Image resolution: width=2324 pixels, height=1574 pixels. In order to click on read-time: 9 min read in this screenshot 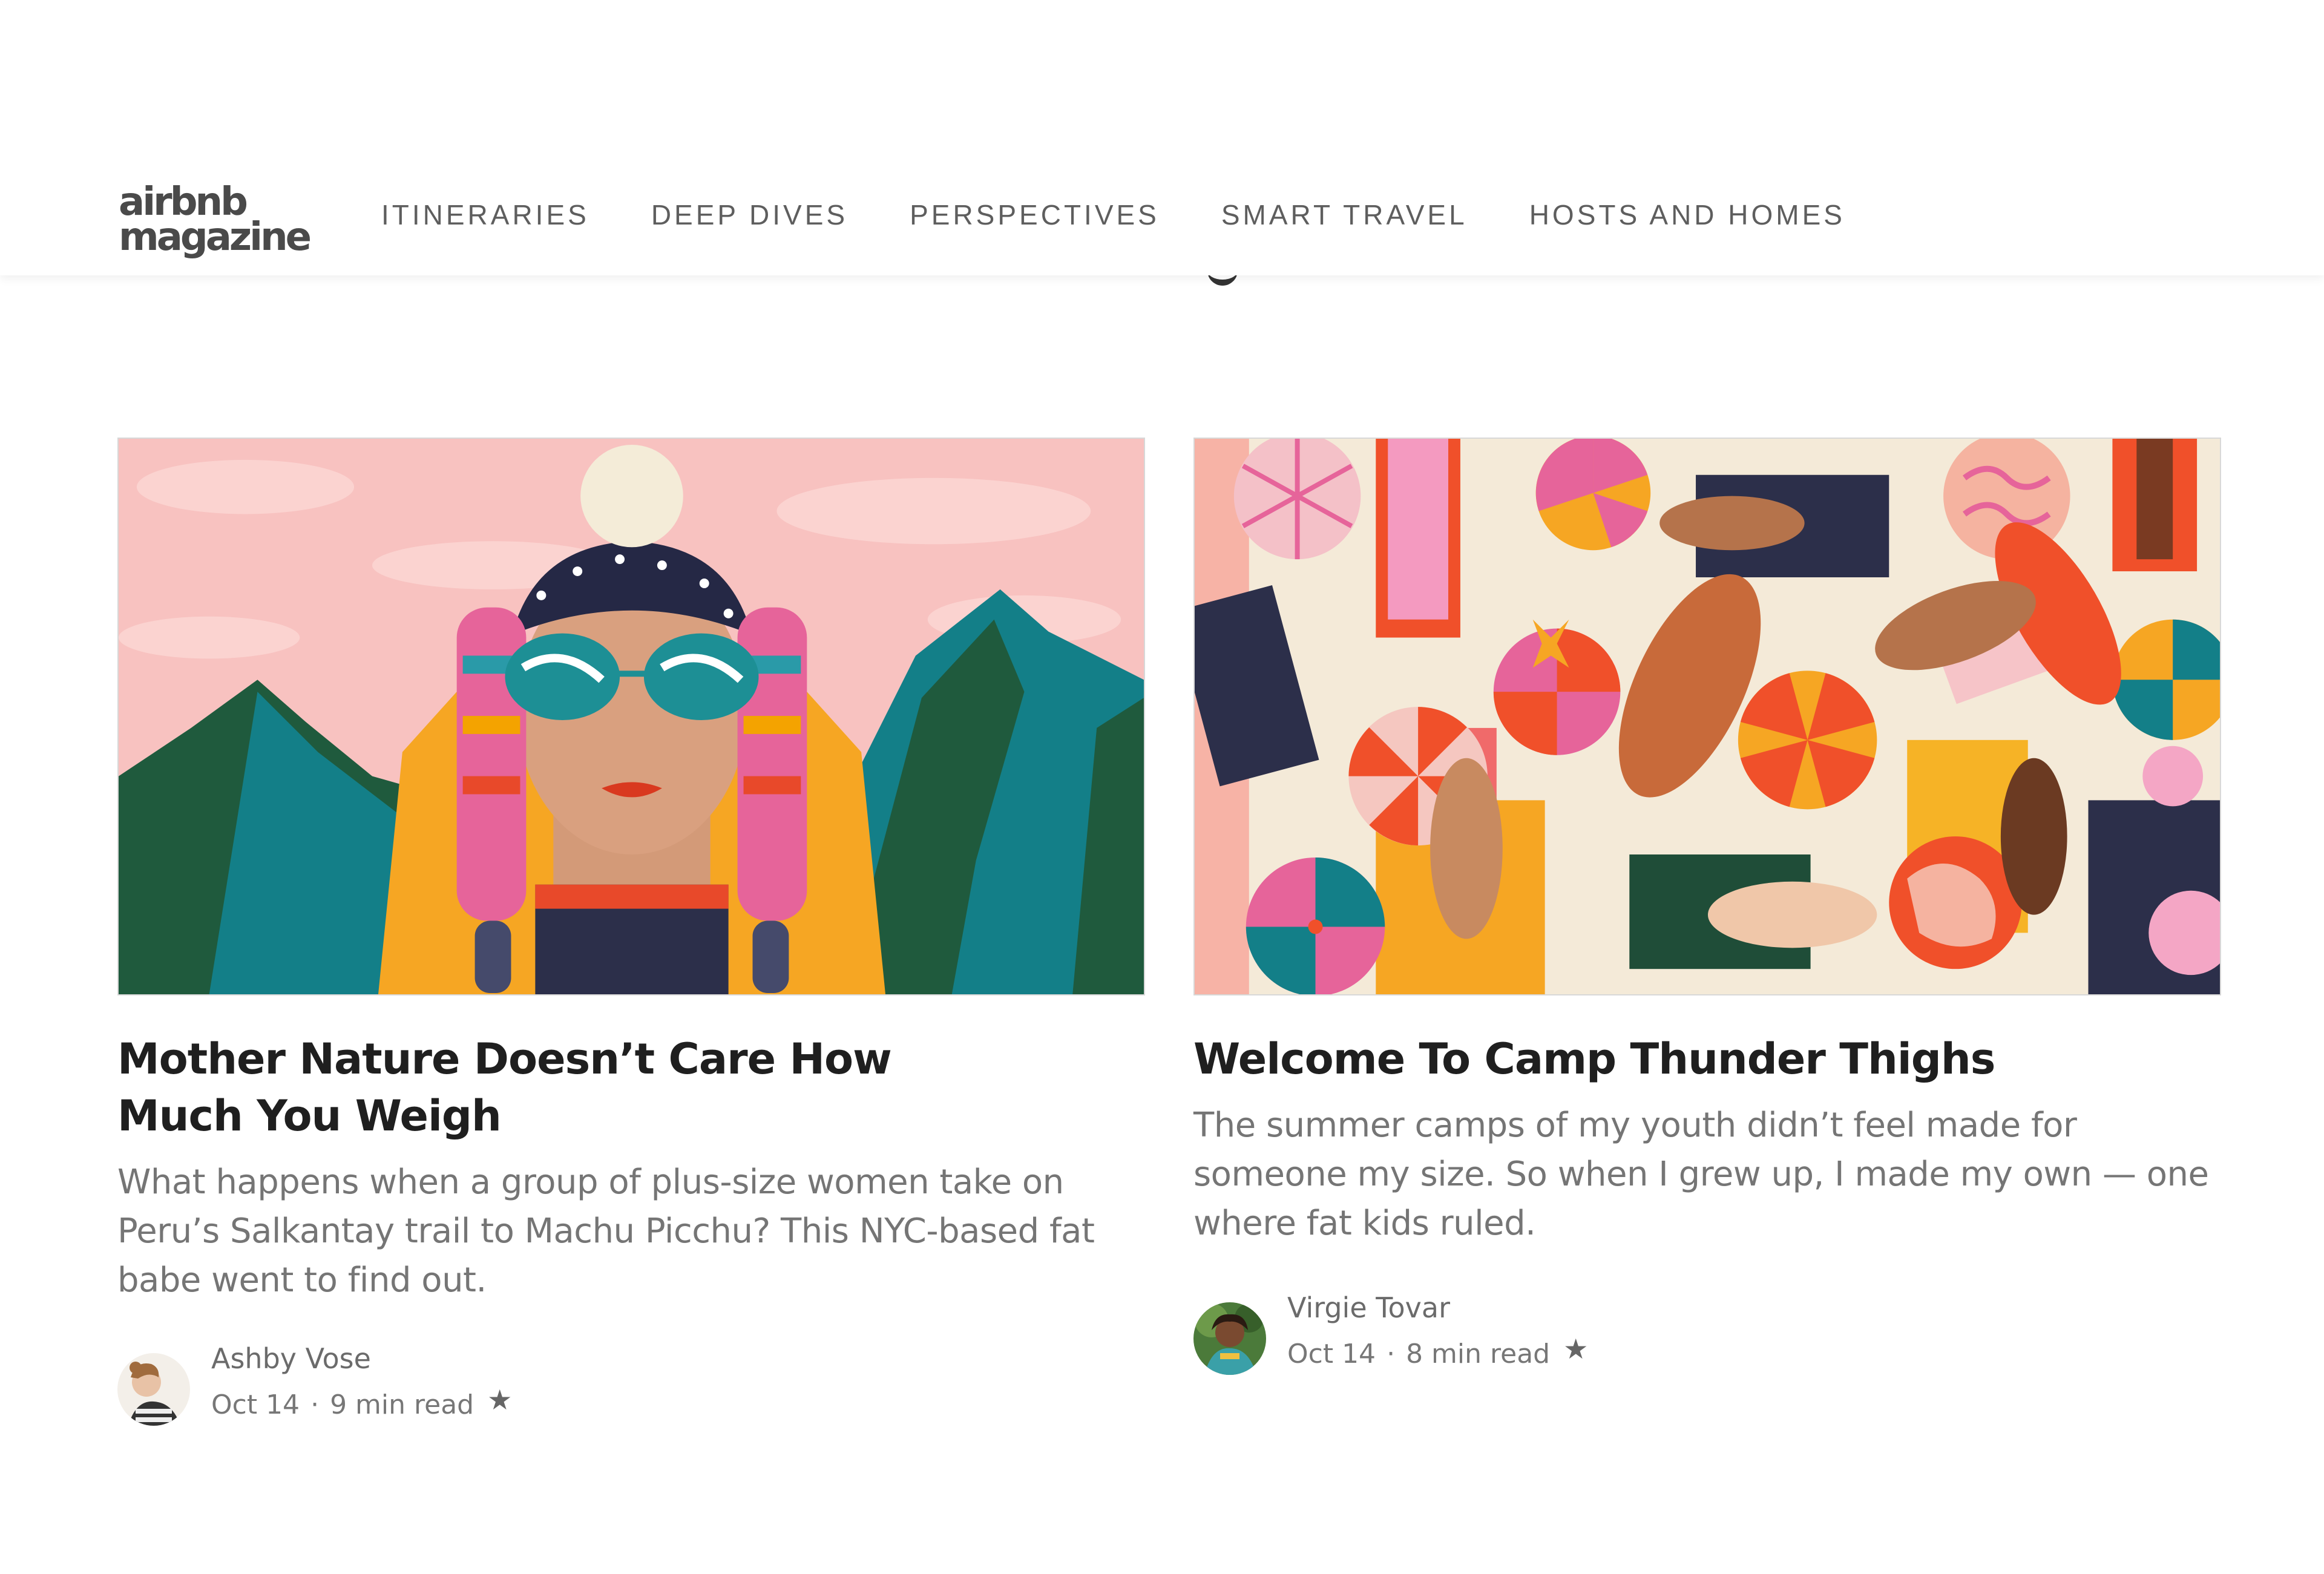, I will do `click(402, 1404)`.